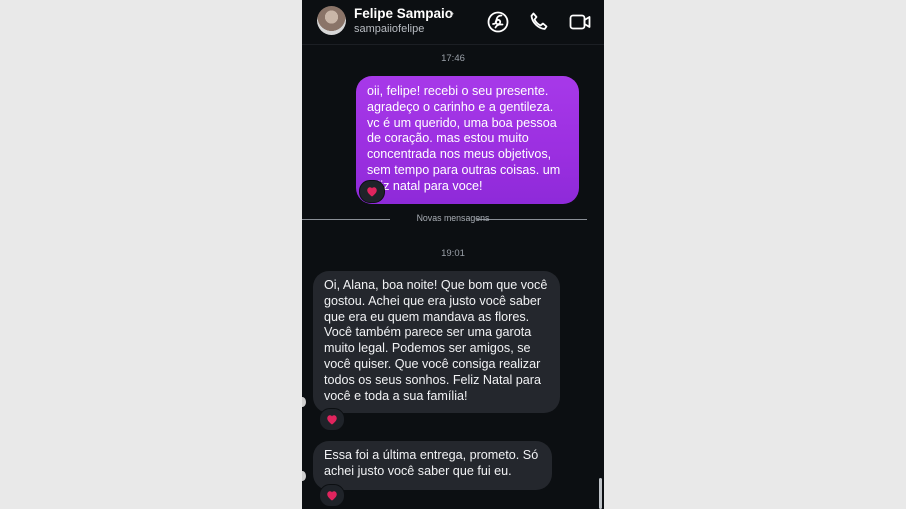 This screenshot has width=906, height=509. I want to click on contact-name: Felipe Sampaio, so click(403, 13).